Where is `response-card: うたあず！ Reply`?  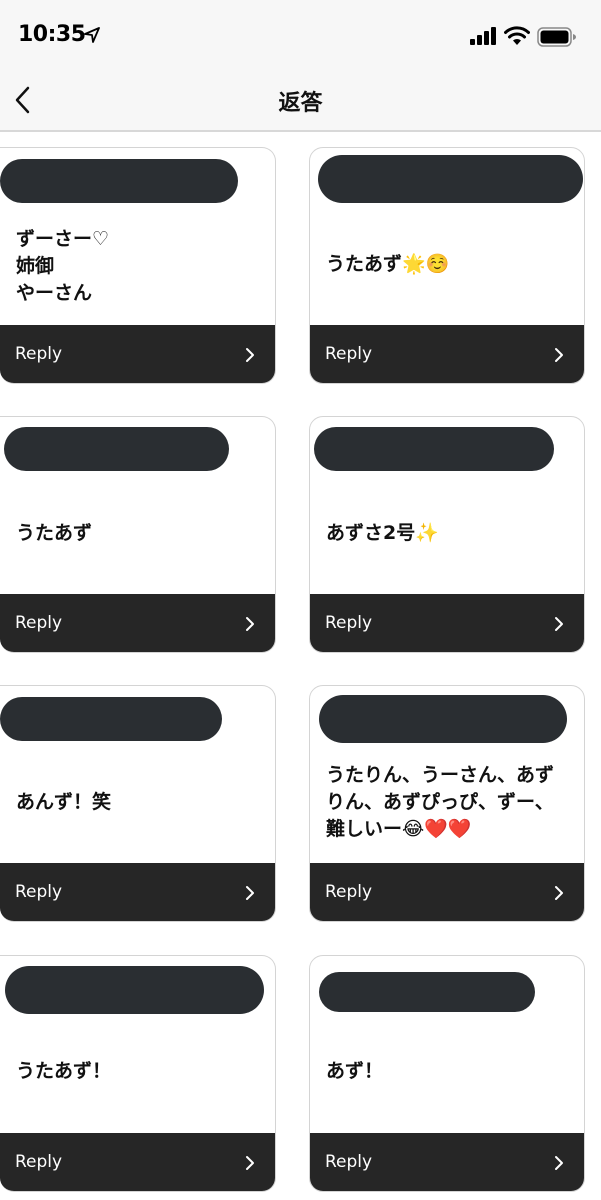
response-card: うたあず！ Reply is located at coordinates (138, 1073).